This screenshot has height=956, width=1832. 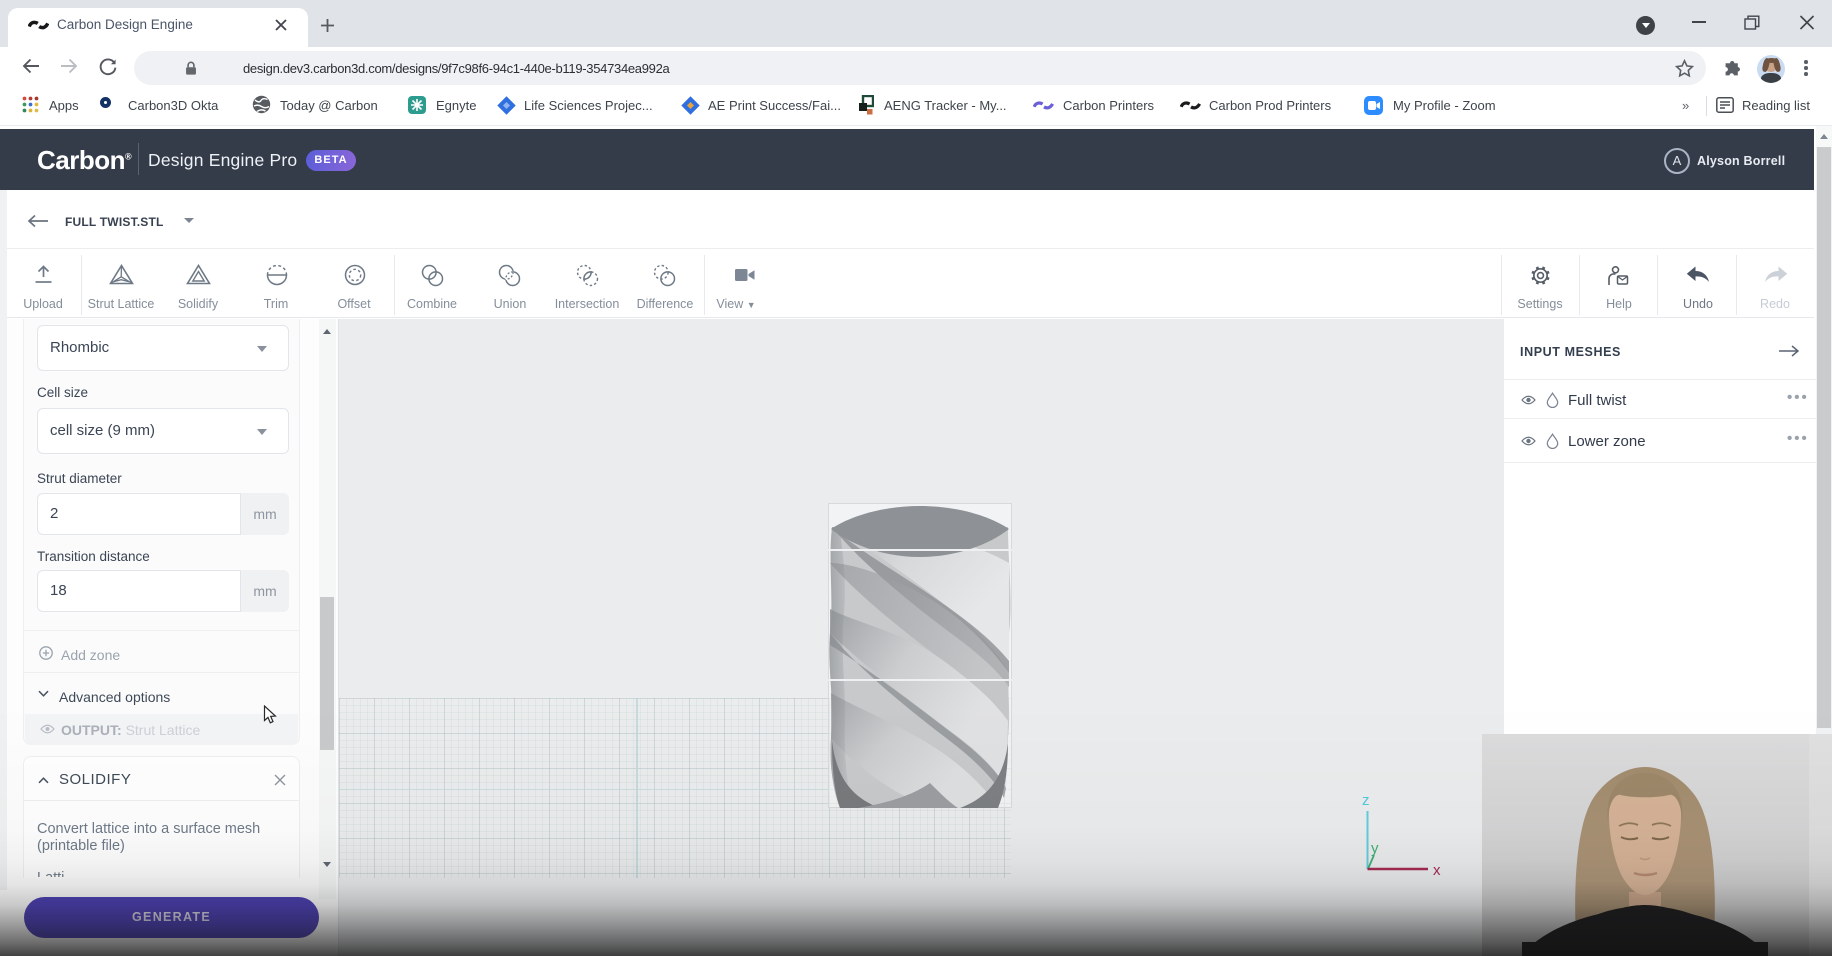 What do you see at coordinates (1366, 800) in the screenshot?
I see `svg-text: z` at bounding box center [1366, 800].